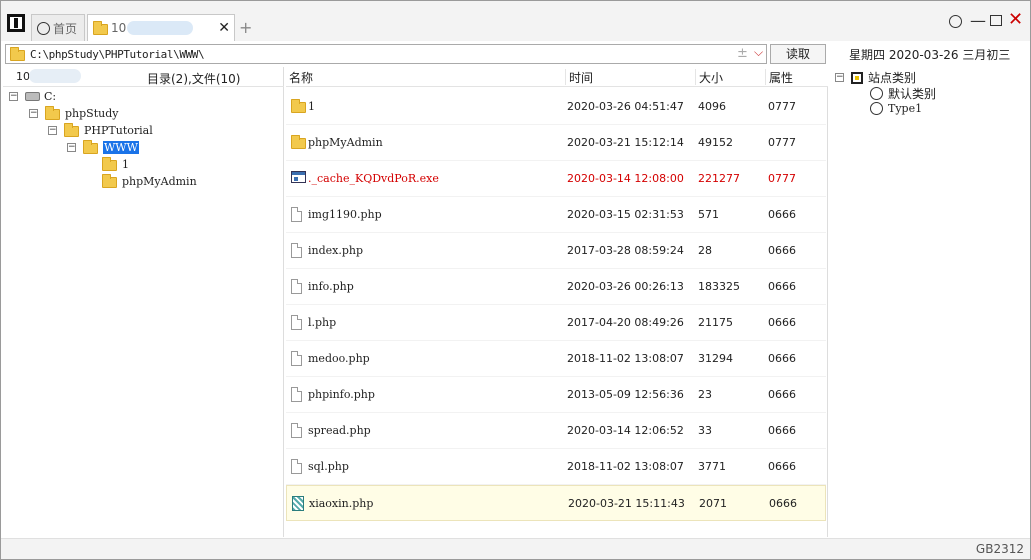  What do you see at coordinates (341, 394) in the screenshot?
I see `file-name: phpinfo.php` at bounding box center [341, 394].